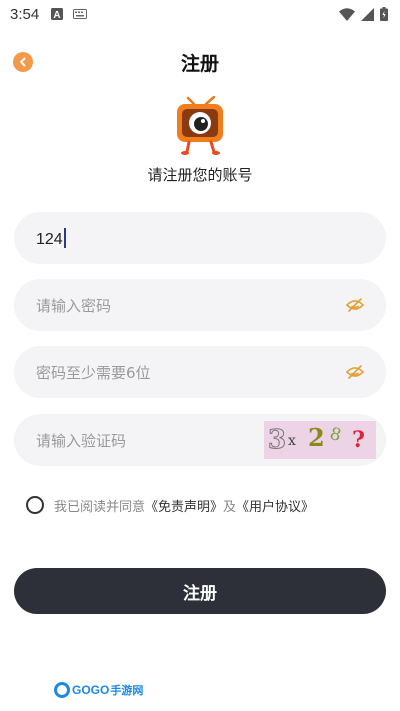 The image size is (400, 711). What do you see at coordinates (93, 372) in the screenshot?
I see `confirm-password-placeholder: 密码至少需要6位` at bounding box center [93, 372].